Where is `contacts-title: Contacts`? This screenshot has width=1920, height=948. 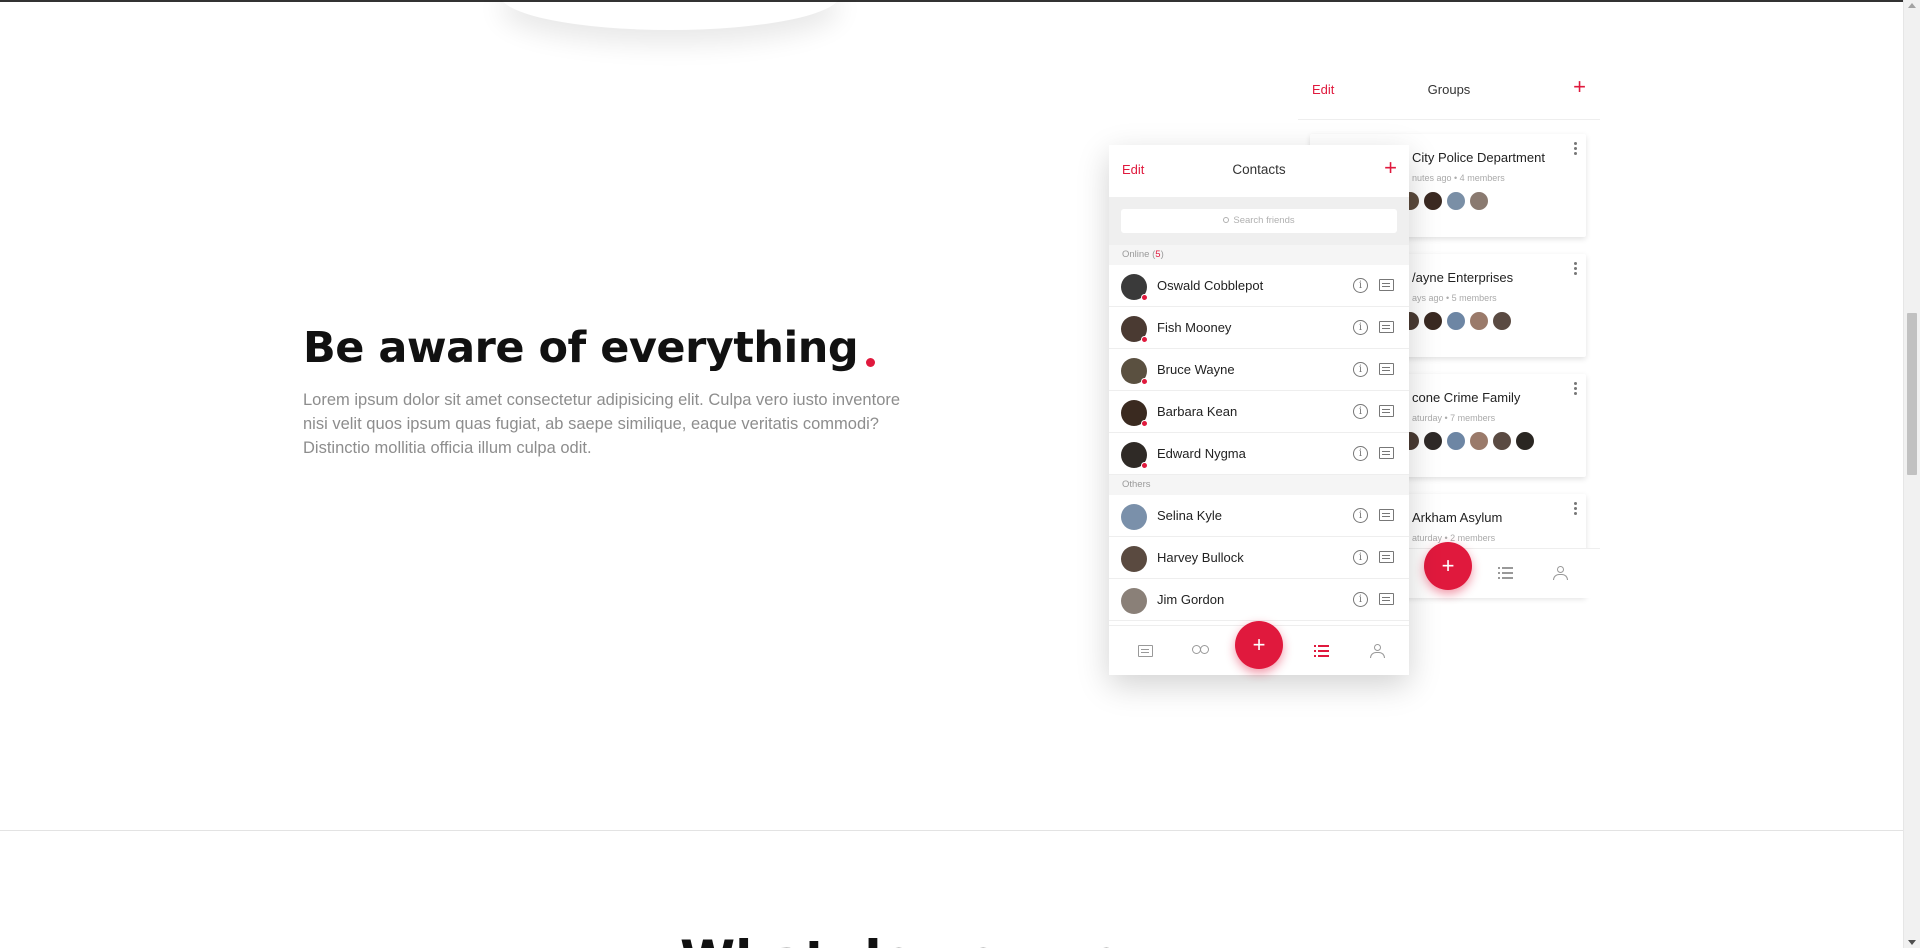 contacts-title: Contacts is located at coordinates (1259, 169).